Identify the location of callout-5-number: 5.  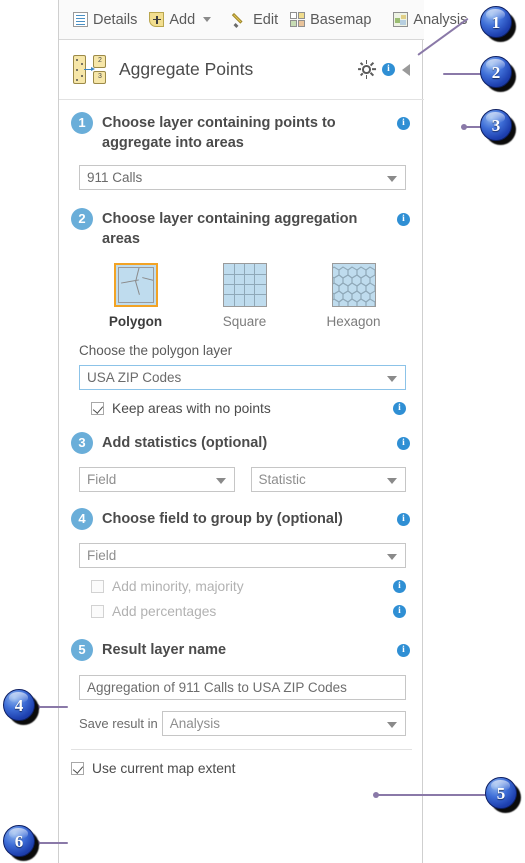
(501, 793).